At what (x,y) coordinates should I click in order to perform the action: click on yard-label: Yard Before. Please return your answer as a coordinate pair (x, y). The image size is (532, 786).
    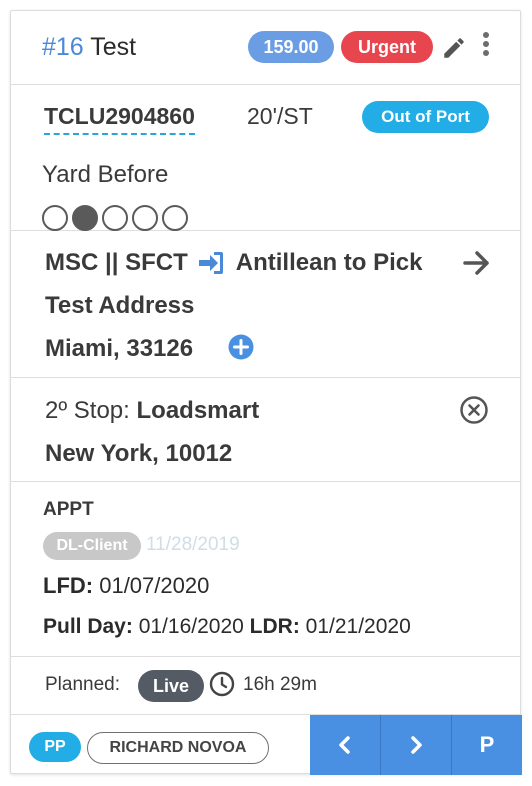
    Looking at the image, I should click on (105, 174).